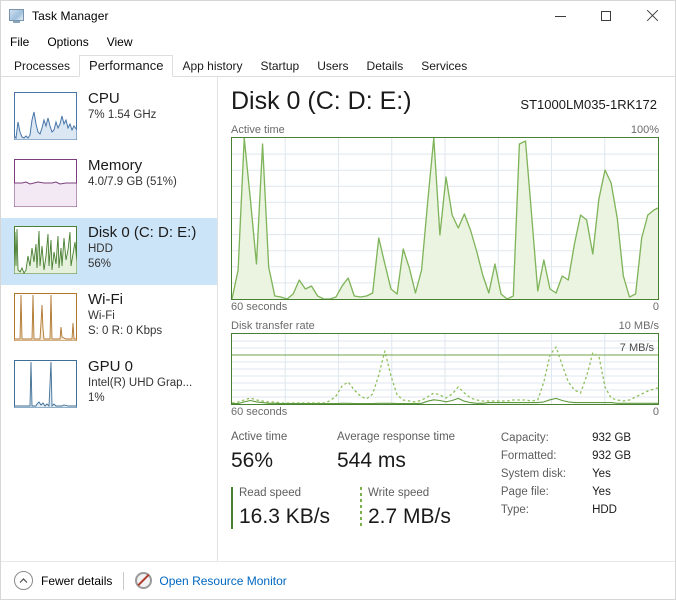 The image size is (676, 600). What do you see at coordinates (279, 66) in the screenshot?
I see `tab-startup: Startup` at bounding box center [279, 66].